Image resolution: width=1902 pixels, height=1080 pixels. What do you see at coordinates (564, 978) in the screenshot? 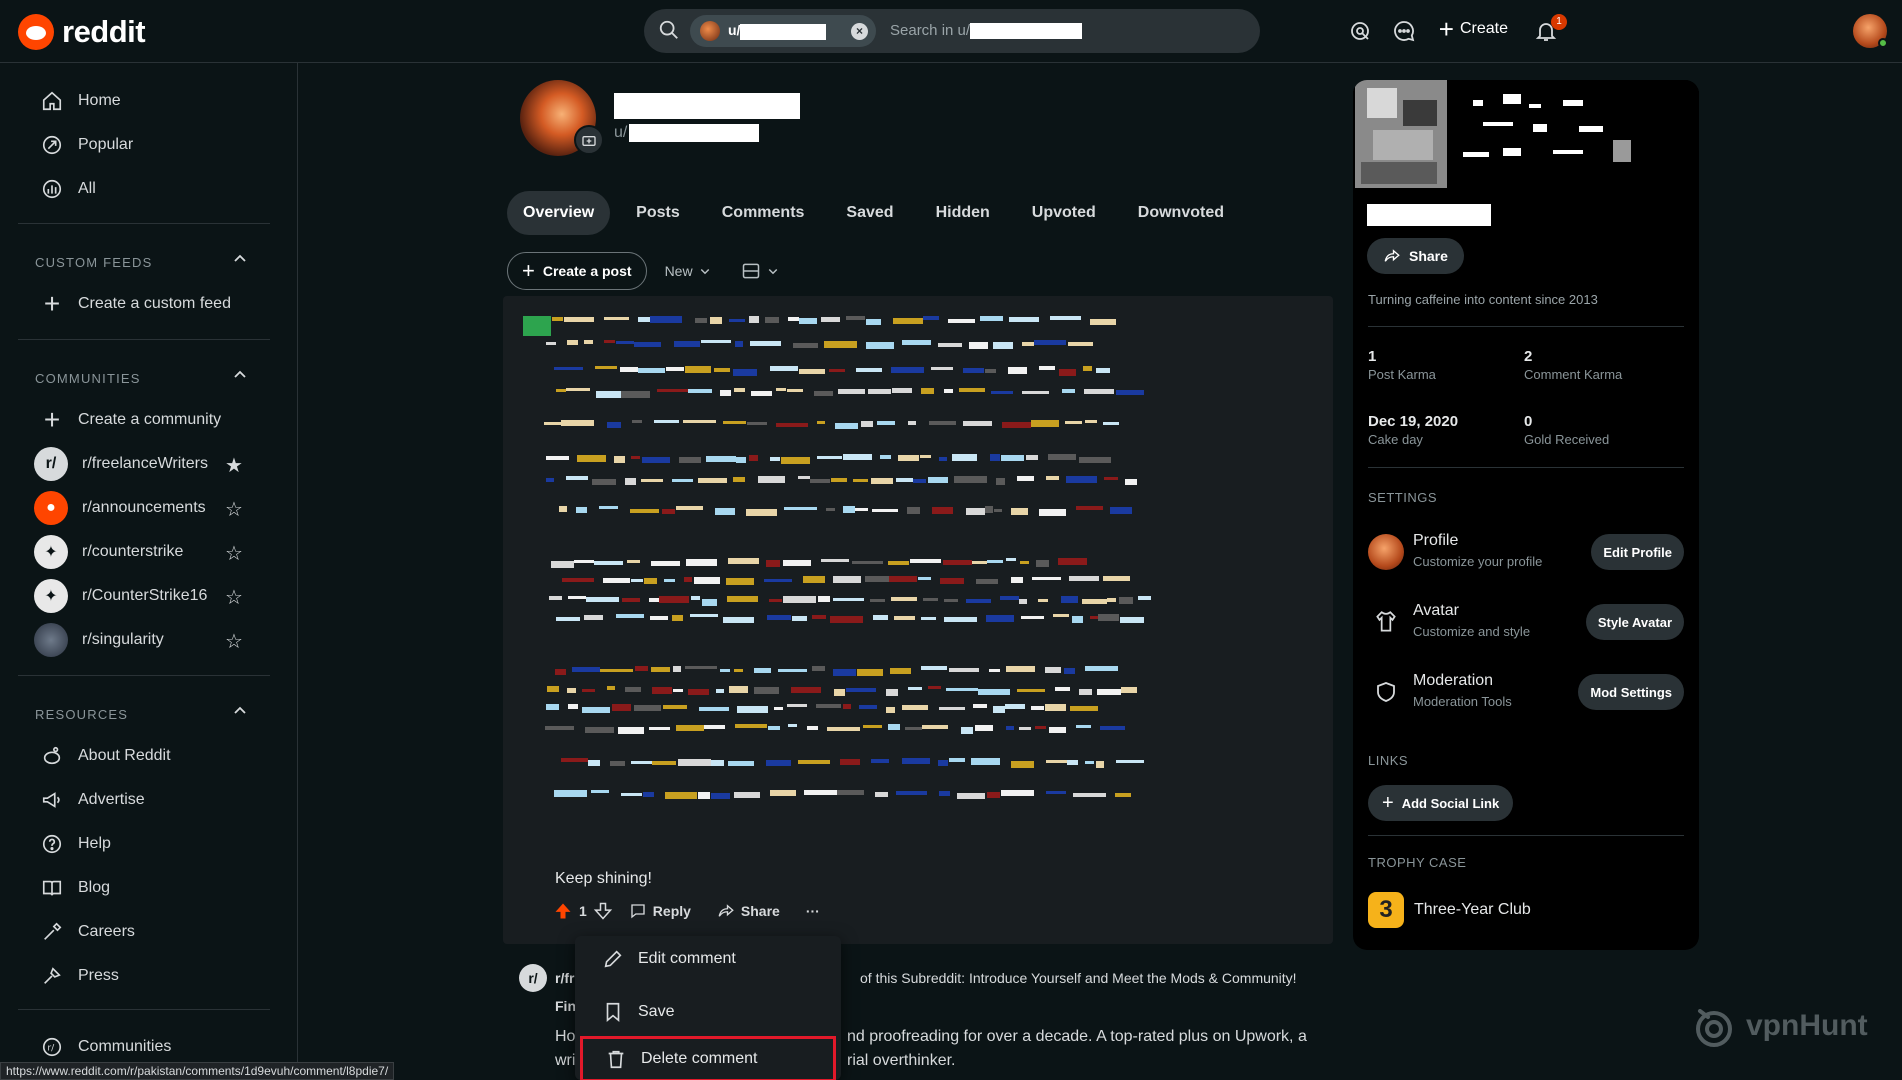
I see `post-subreddit: r/fr` at bounding box center [564, 978].